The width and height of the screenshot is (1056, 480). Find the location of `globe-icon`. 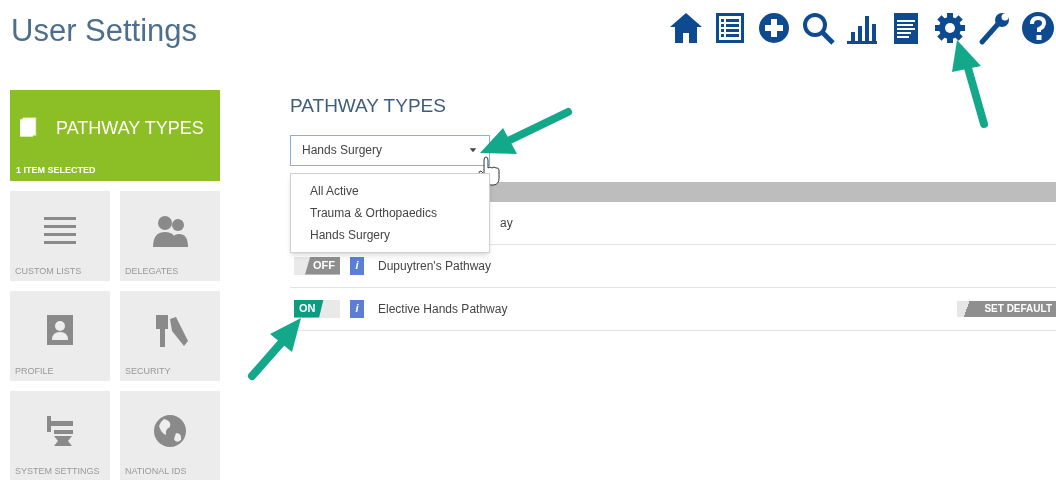

globe-icon is located at coordinates (170, 431).